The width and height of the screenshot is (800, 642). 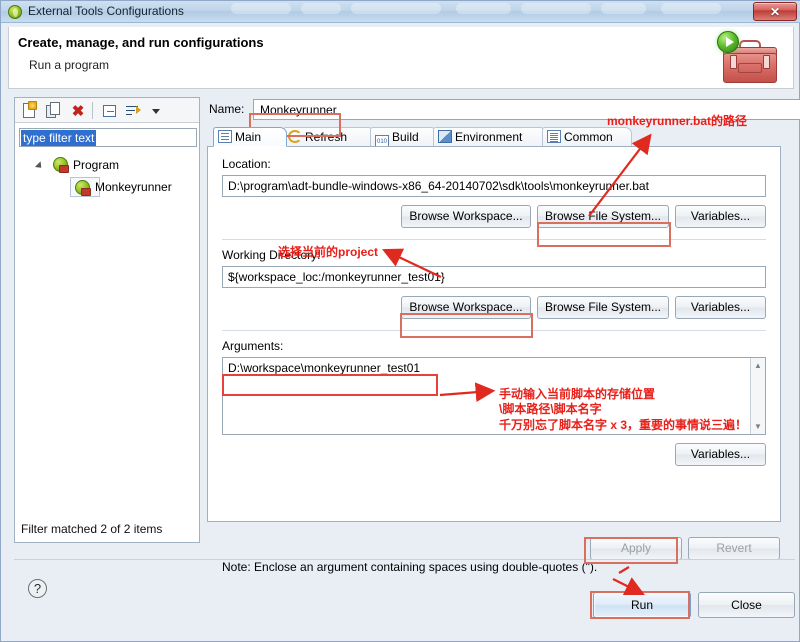 I want to click on scroll-down-arrow-icon: ▼, so click(x=758, y=426).